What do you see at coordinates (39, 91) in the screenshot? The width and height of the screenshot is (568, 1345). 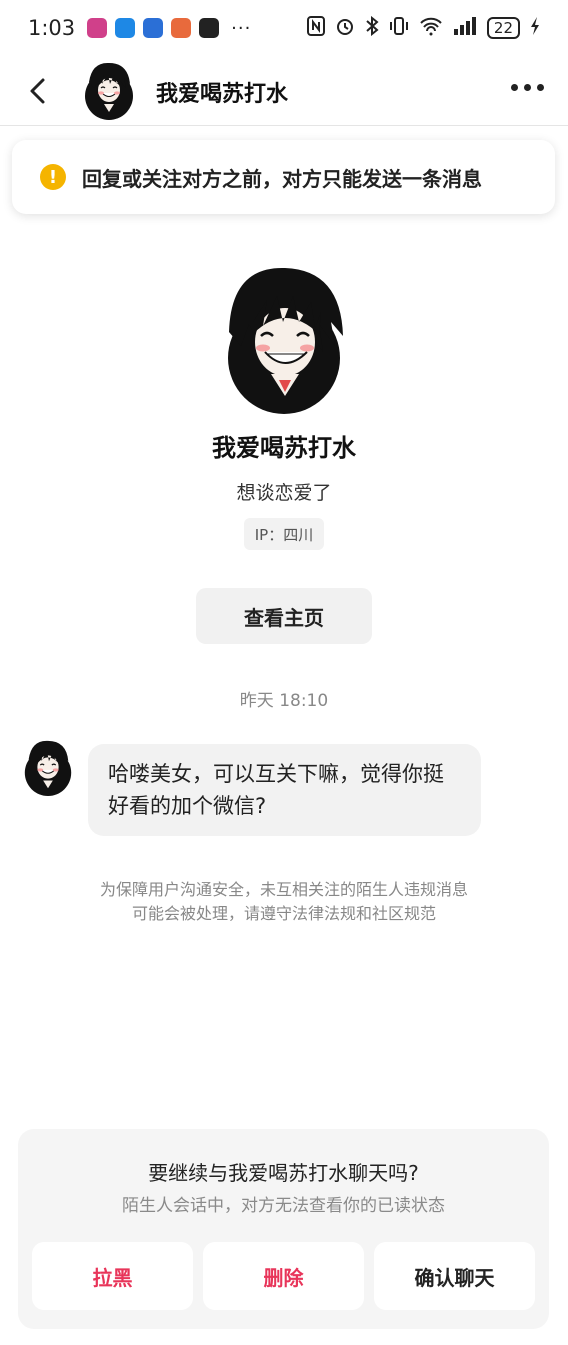 I see `back-icon` at bounding box center [39, 91].